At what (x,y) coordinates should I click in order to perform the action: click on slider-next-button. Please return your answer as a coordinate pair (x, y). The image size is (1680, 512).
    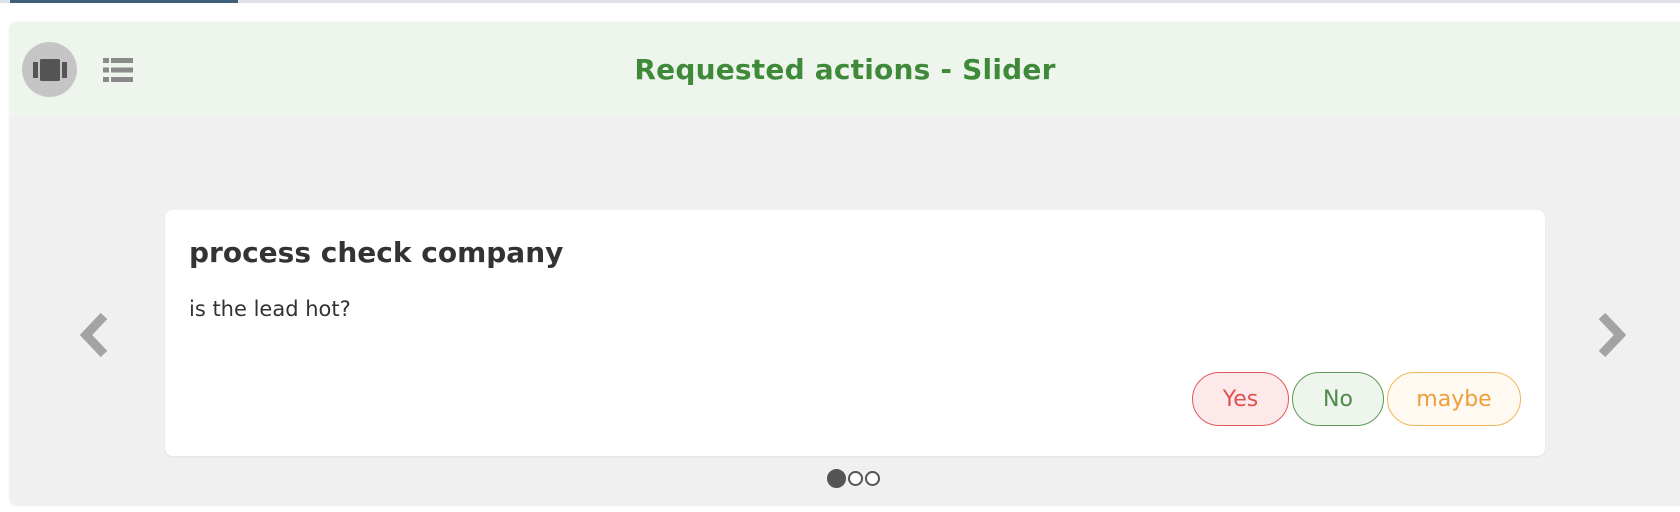
    Looking at the image, I should click on (1610, 335).